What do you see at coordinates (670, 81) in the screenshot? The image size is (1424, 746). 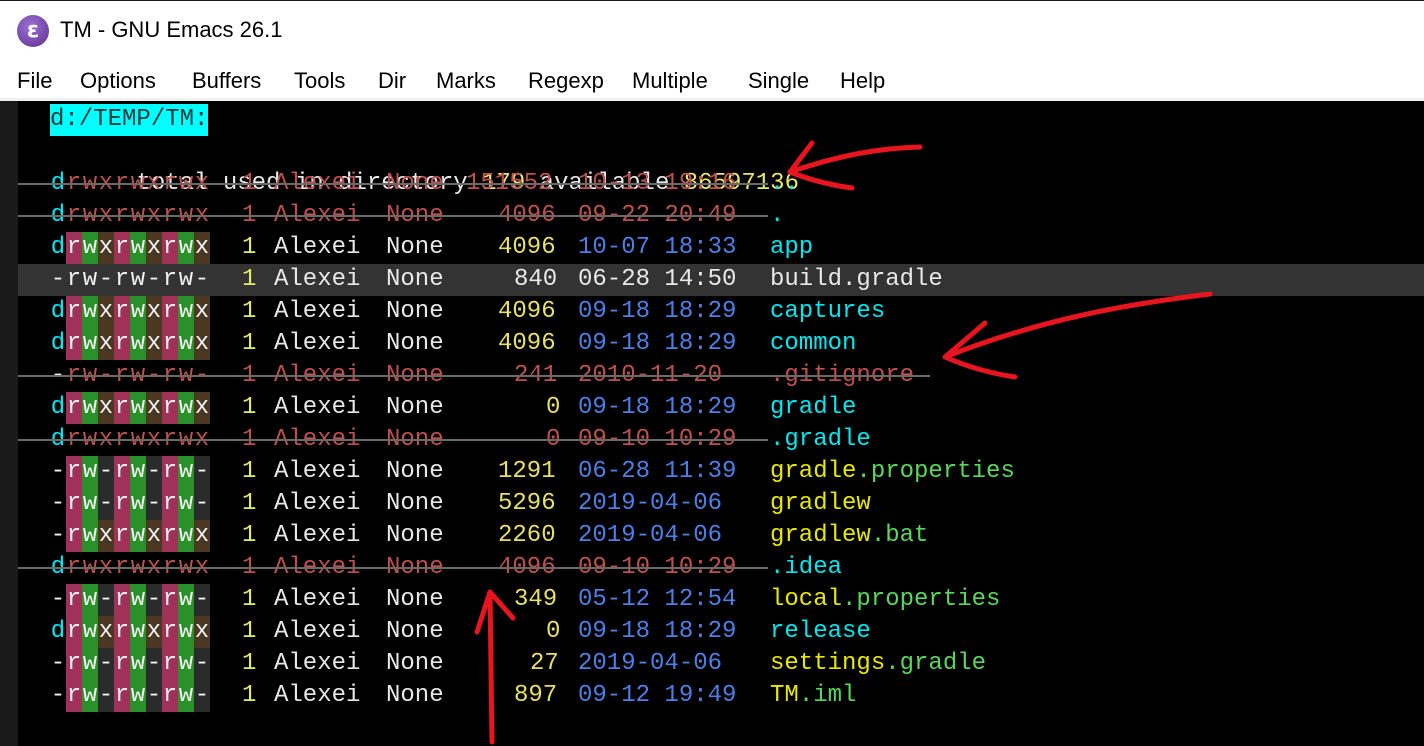 I see `menu-multiple: Multiple` at bounding box center [670, 81].